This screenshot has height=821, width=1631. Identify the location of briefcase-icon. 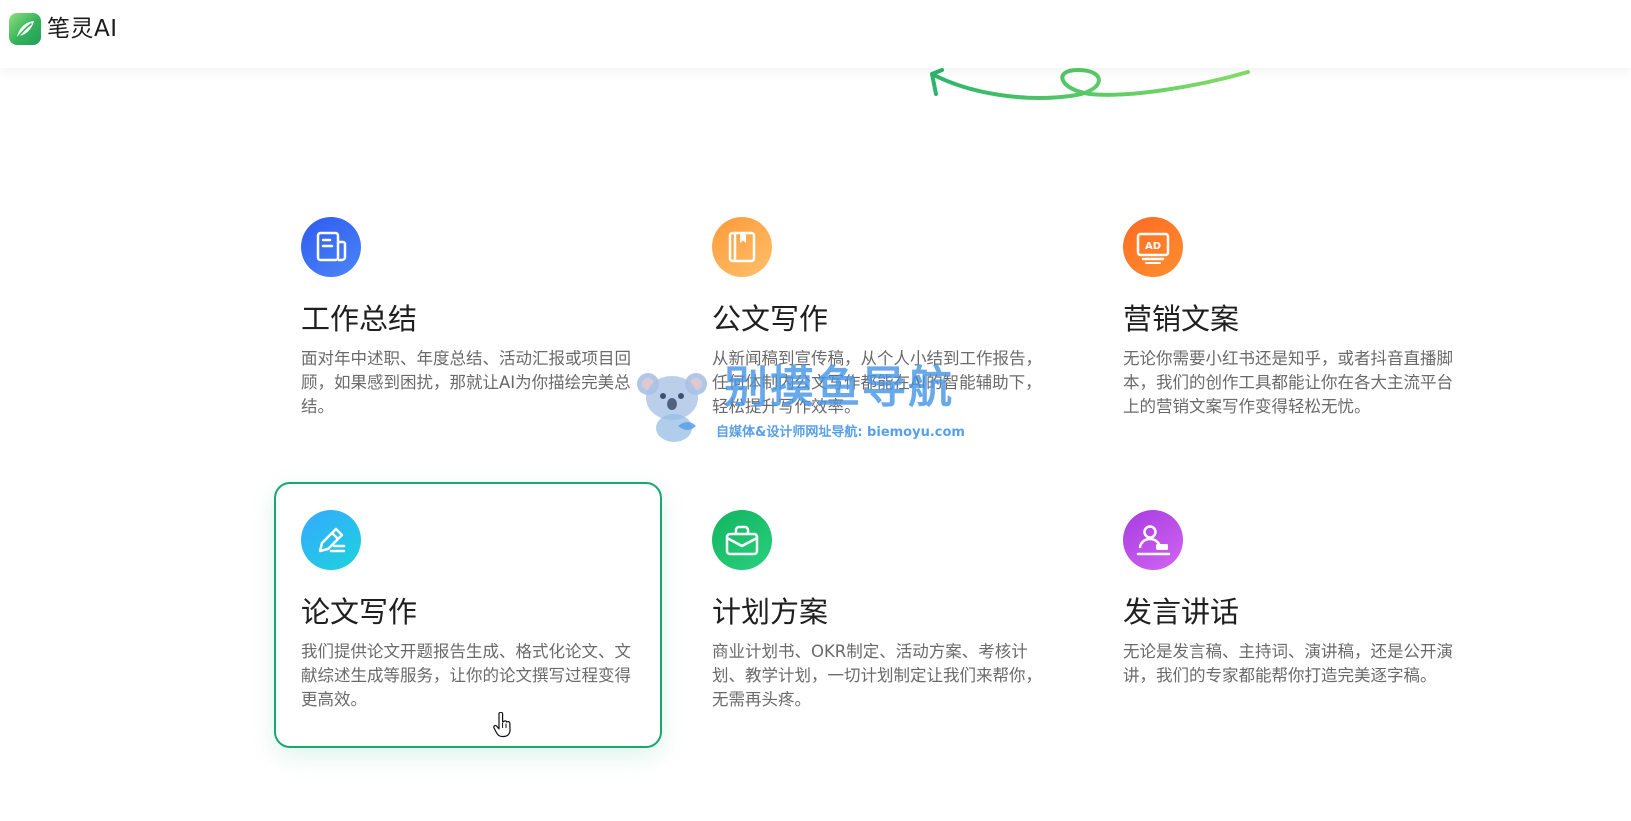
(742, 540).